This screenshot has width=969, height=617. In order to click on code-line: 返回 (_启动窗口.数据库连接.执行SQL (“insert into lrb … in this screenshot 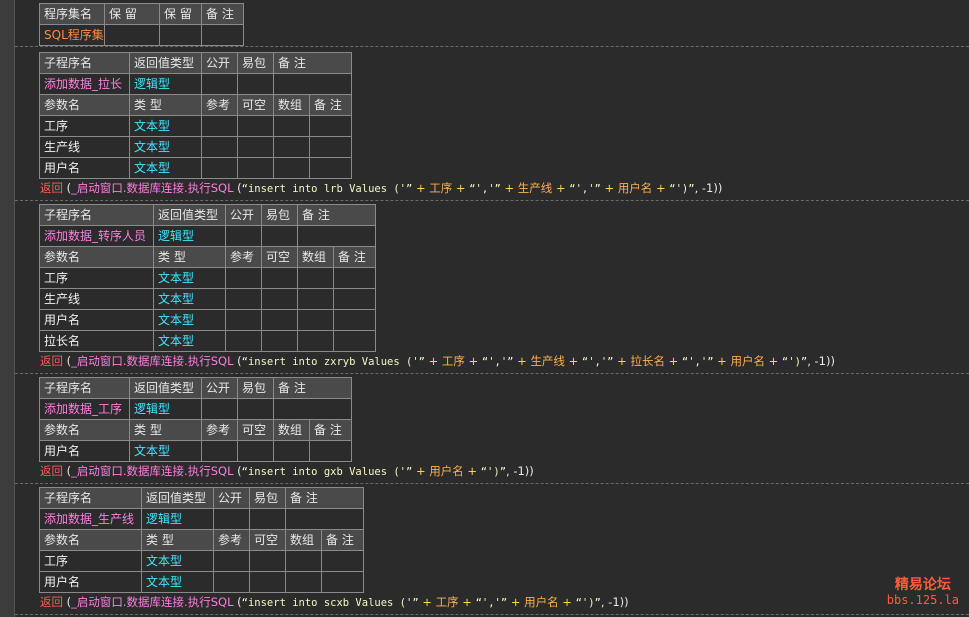, I will do `click(381, 188)`.